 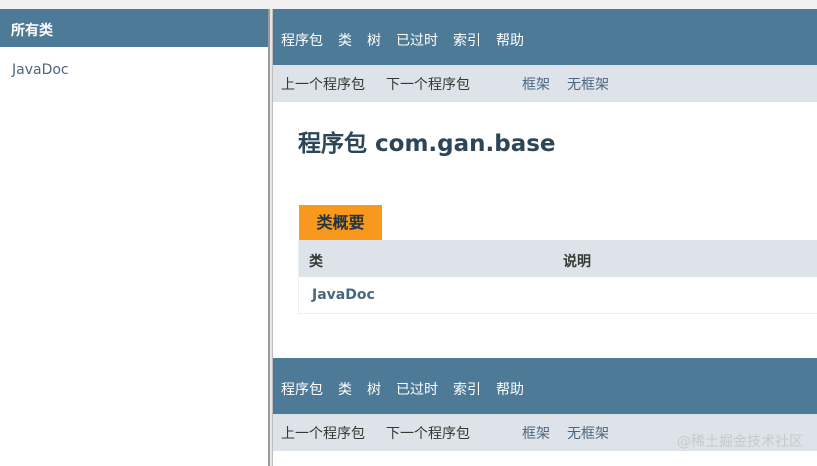 I want to click on bottom-navbar: 程序包 类 树 已过时 索引 帮助, so click(x=545, y=386).